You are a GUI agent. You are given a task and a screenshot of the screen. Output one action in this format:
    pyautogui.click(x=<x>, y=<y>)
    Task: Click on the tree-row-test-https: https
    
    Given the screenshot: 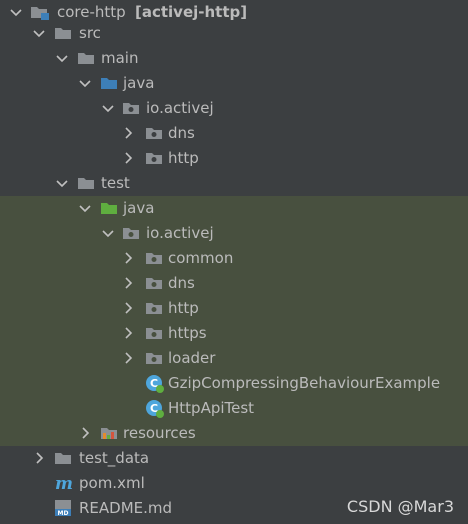 What is the action you would take?
    pyautogui.click(x=234, y=333)
    